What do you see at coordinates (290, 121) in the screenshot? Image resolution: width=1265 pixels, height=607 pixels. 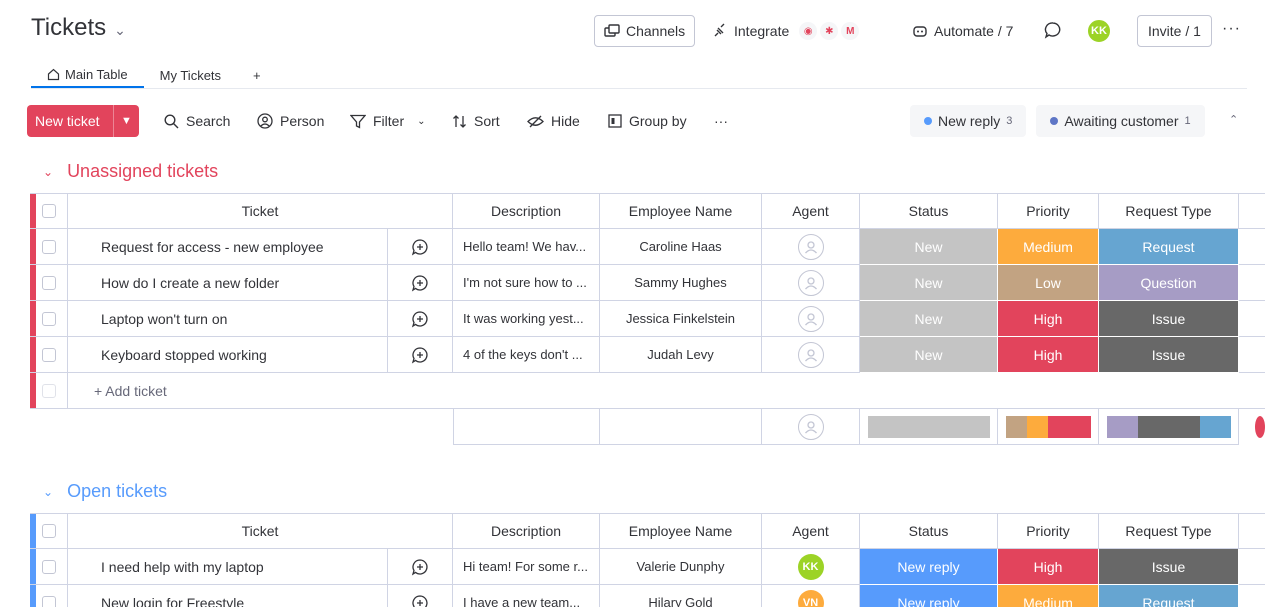 I see `person-filter-button: Person` at bounding box center [290, 121].